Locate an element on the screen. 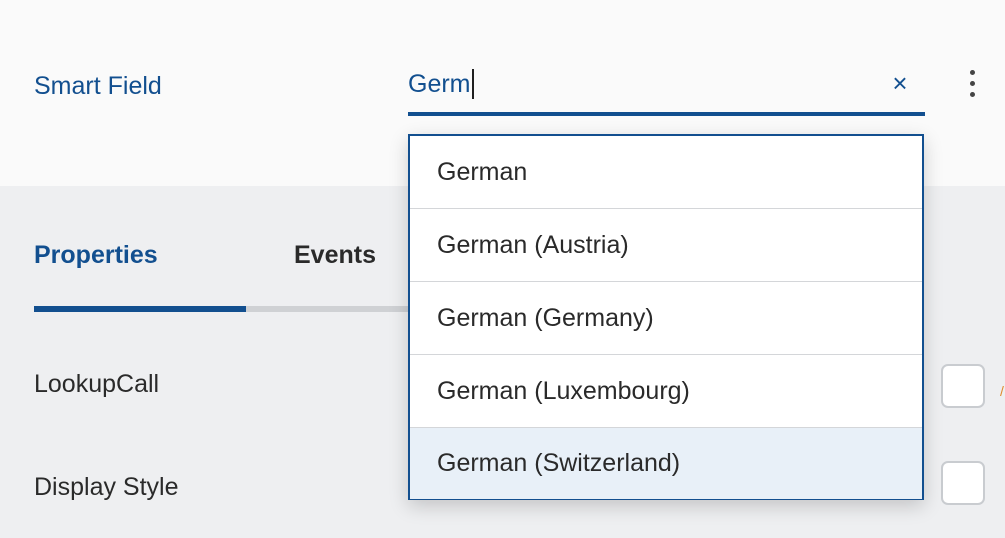  clear-icon: × is located at coordinates (900, 83).